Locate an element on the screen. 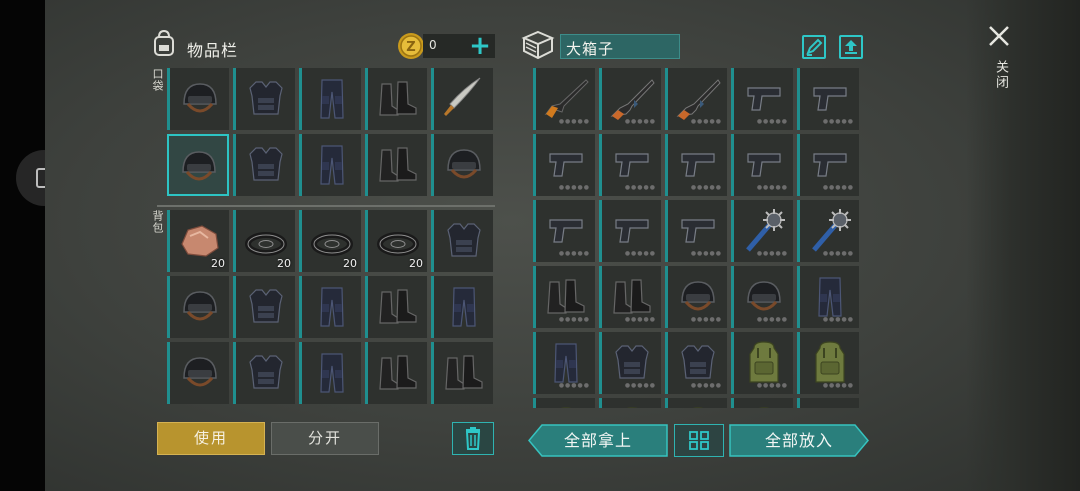 Image resolution: width=1080 pixels, height=491 pixels. tactical-pants-icon is located at coordinates (566, 363).